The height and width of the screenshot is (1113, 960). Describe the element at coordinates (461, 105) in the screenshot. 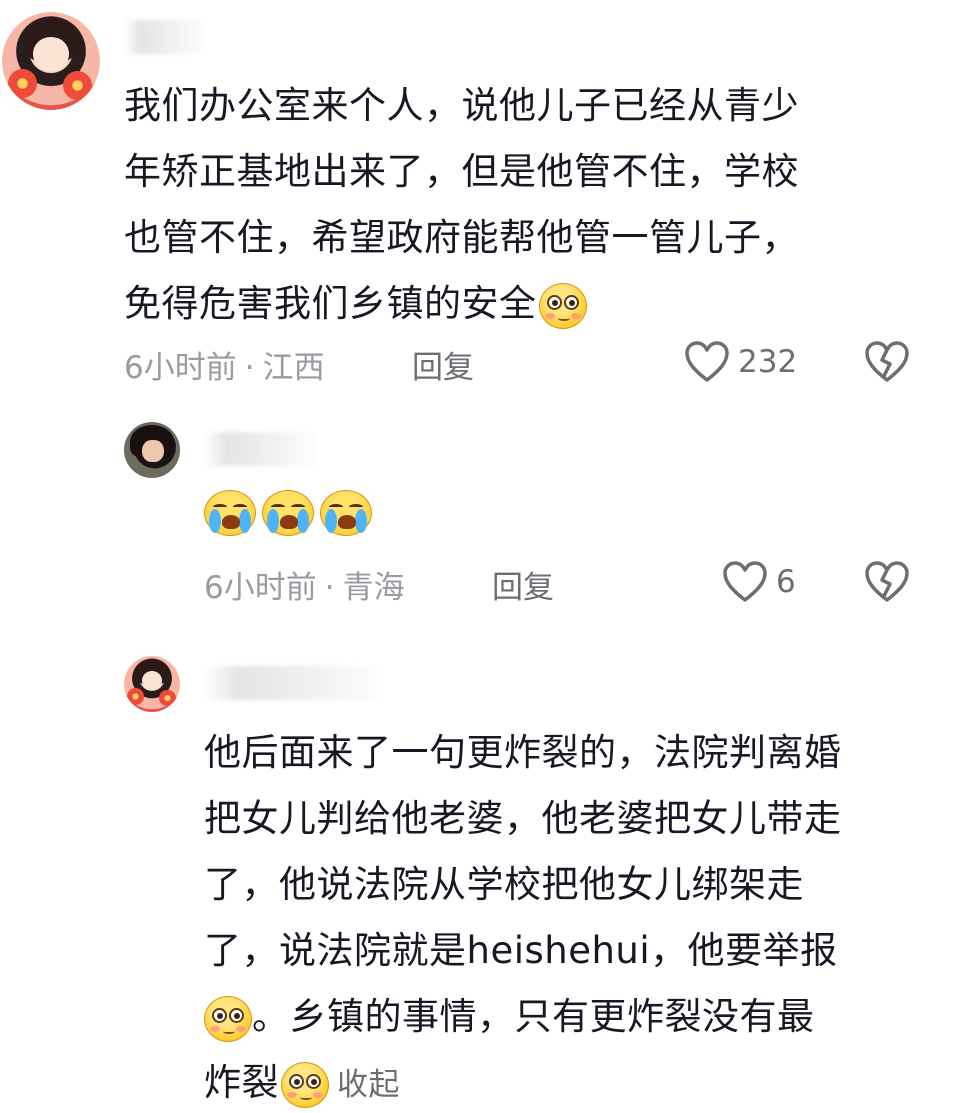

I see `comment-line: 我们办公室来个人，说他儿子已经从青少` at that location.